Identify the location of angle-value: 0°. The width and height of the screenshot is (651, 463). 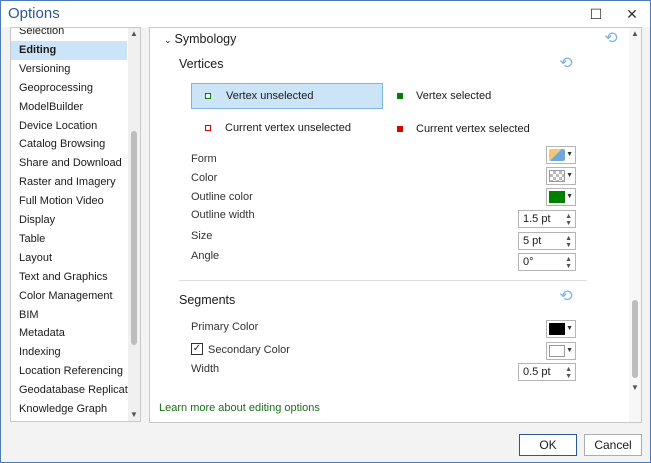
(528, 262).